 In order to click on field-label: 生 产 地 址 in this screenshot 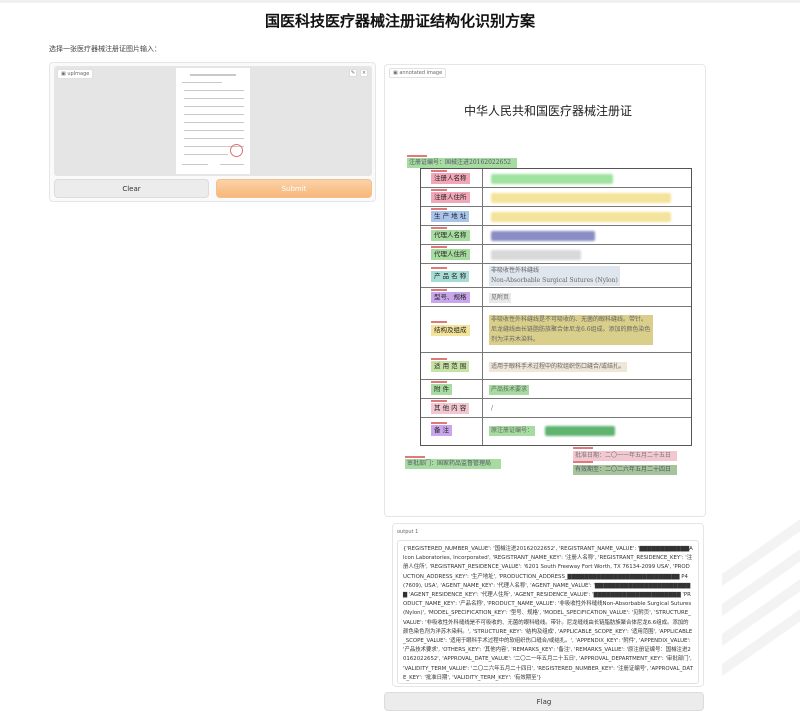, I will do `click(450, 216)`.